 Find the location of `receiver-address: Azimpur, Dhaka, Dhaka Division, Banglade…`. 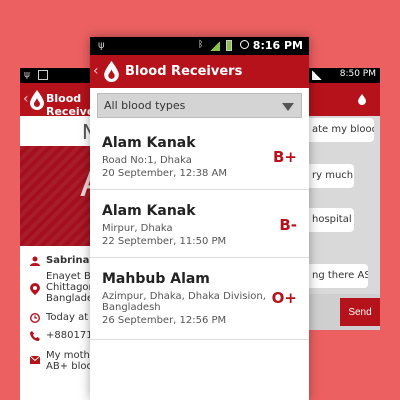

receiver-address: Azimpur, Dhaka, Dhaka Division, Banglade… is located at coordinates (184, 302).